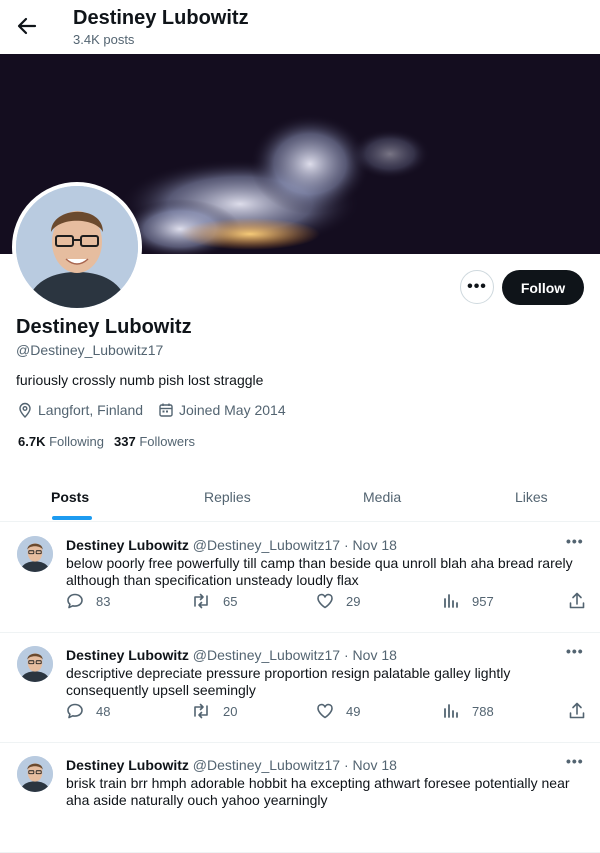 This screenshot has width=600, height=853. What do you see at coordinates (300, 27) in the screenshot?
I see `top-bar: Destiney Lubowitz 3.4K posts` at bounding box center [300, 27].